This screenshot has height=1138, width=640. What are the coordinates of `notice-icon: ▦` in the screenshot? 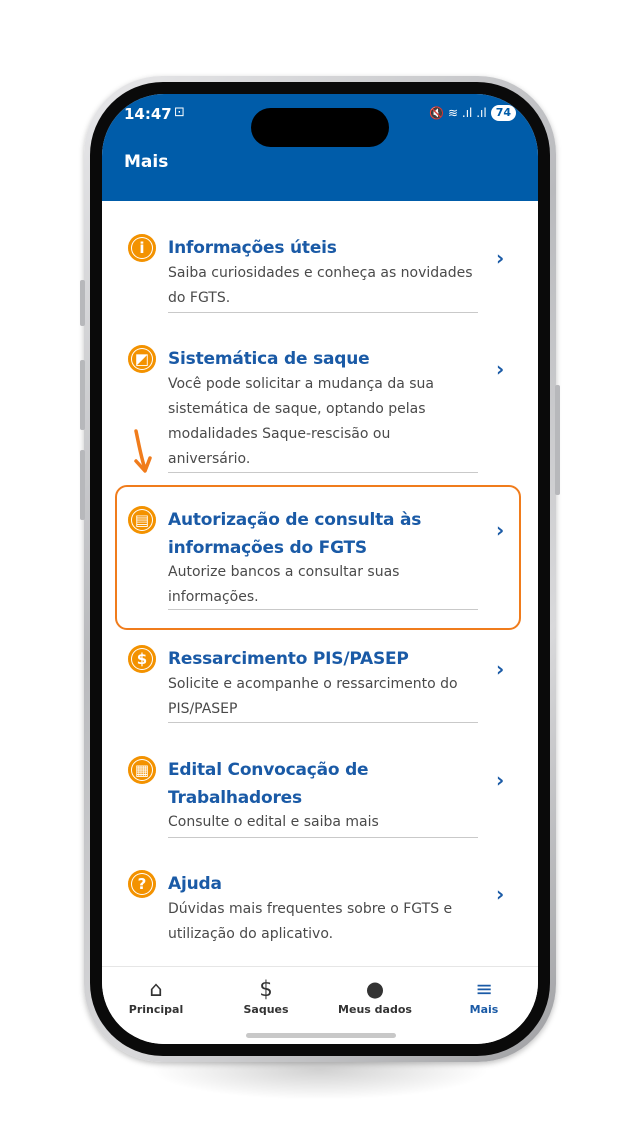 It's located at (142, 770).